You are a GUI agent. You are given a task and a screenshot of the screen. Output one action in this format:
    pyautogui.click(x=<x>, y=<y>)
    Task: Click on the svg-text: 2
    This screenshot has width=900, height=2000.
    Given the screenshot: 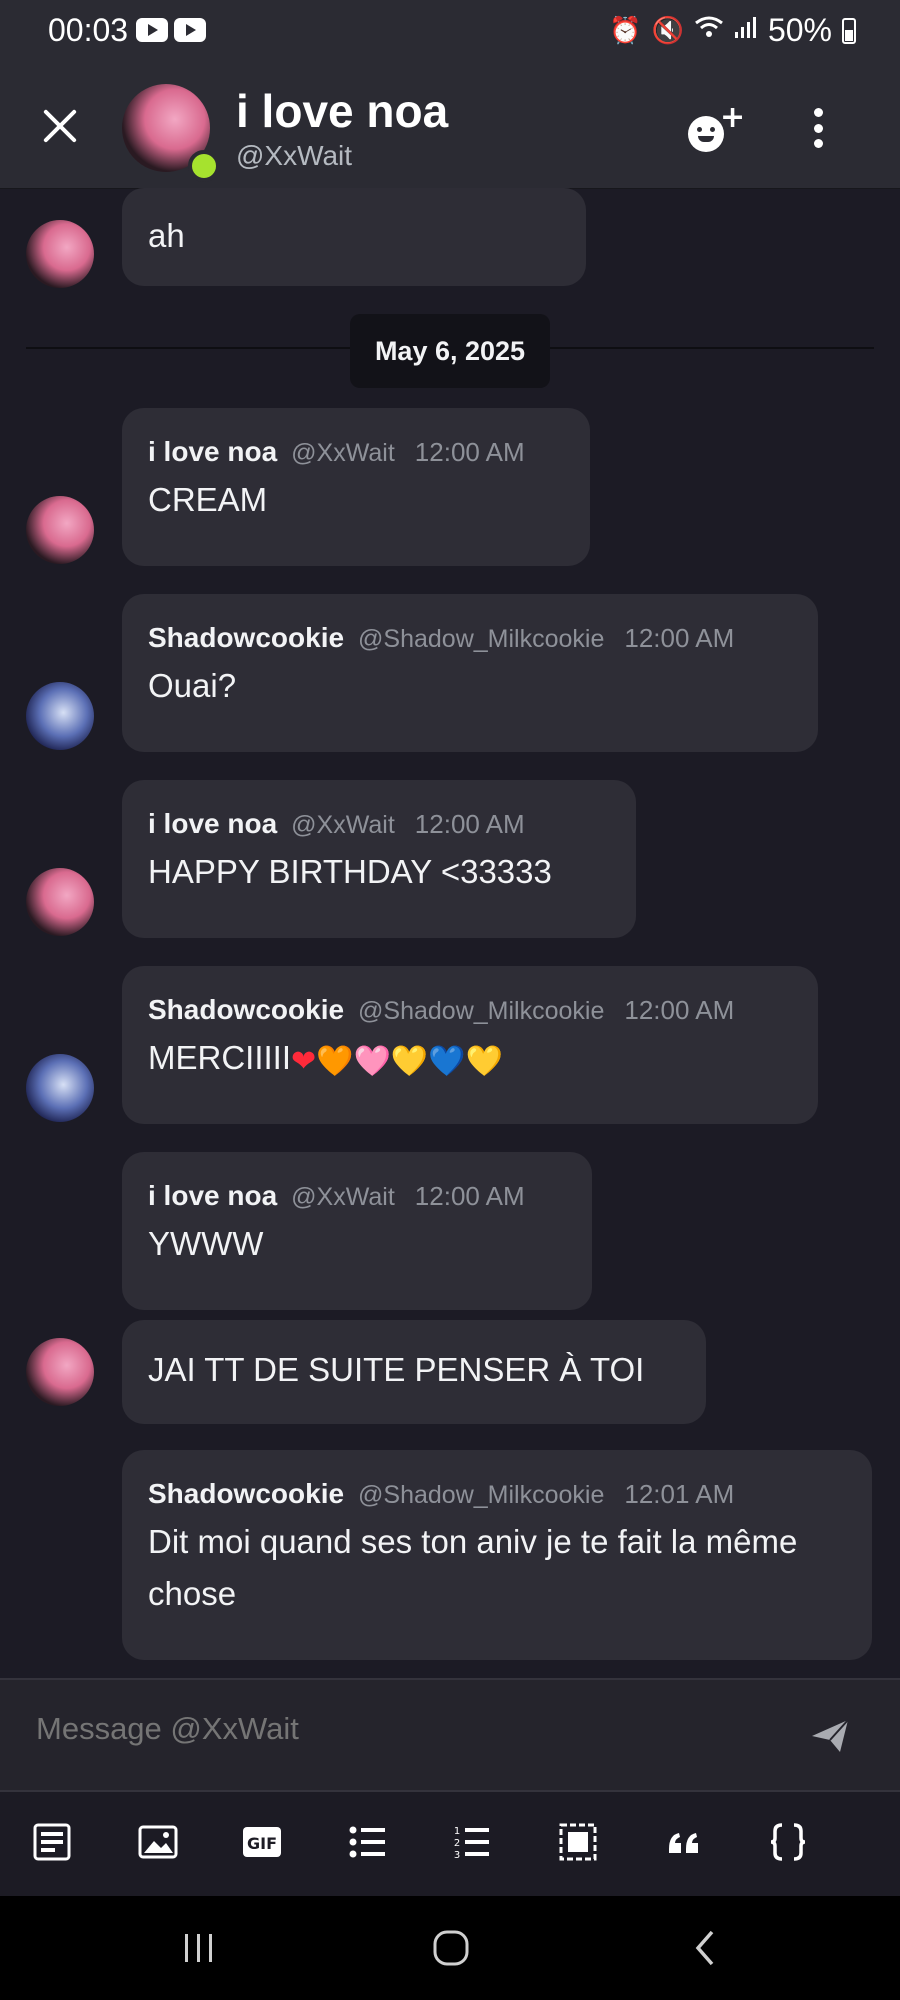 What is the action you would take?
    pyautogui.click(x=457, y=1843)
    